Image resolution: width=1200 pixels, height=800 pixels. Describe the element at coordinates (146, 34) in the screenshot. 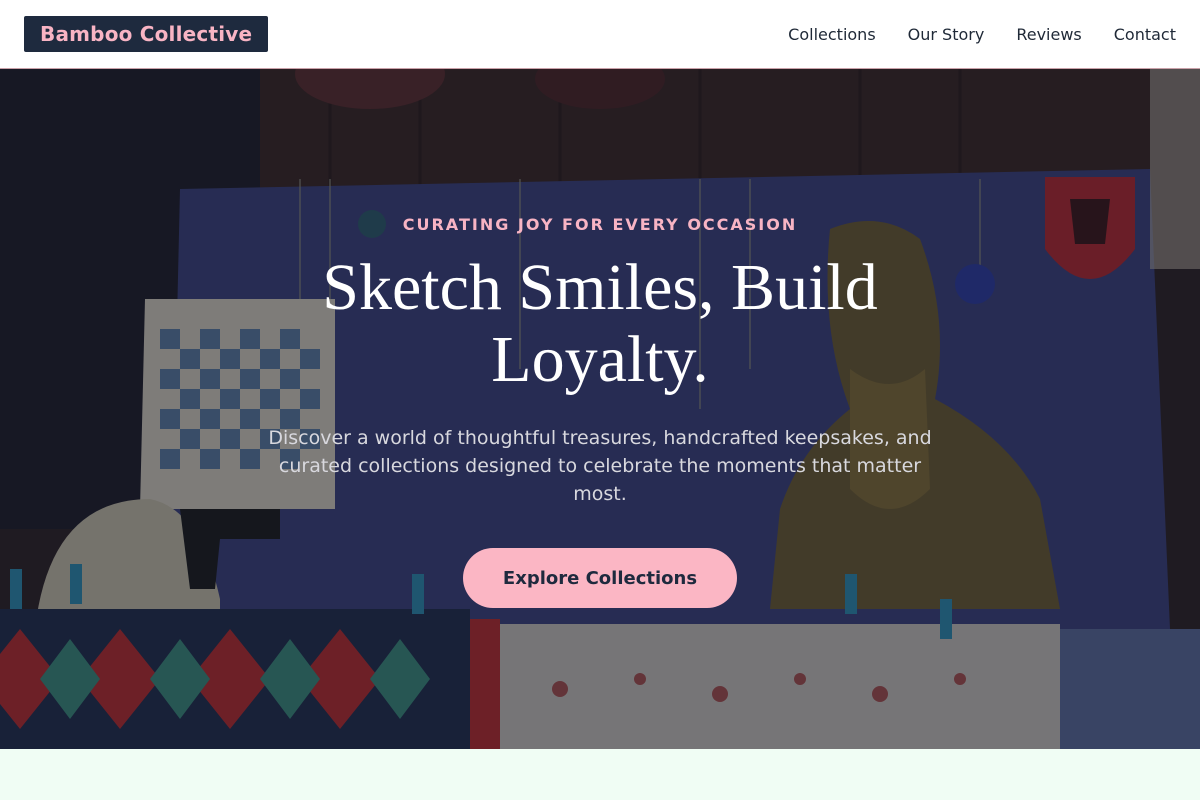

I see `brand-logo: Bamboo Collective` at that location.